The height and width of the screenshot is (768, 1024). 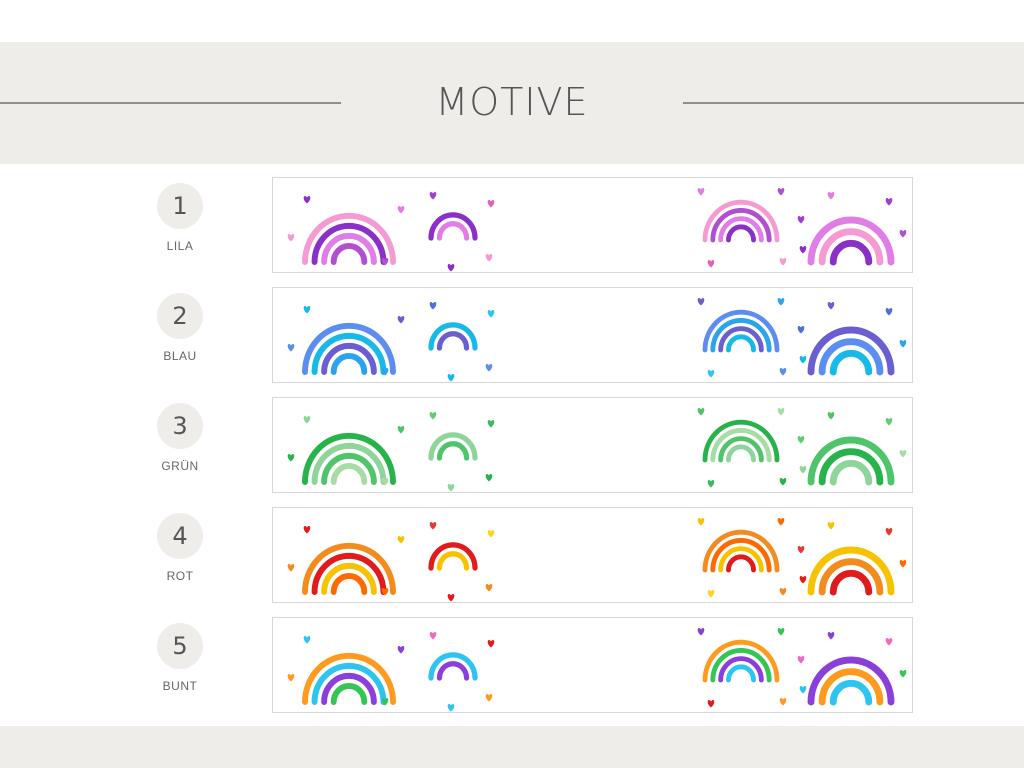 What do you see at coordinates (180, 246) in the screenshot?
I see `motif-label: LILA` at bounding box center [180, 246].